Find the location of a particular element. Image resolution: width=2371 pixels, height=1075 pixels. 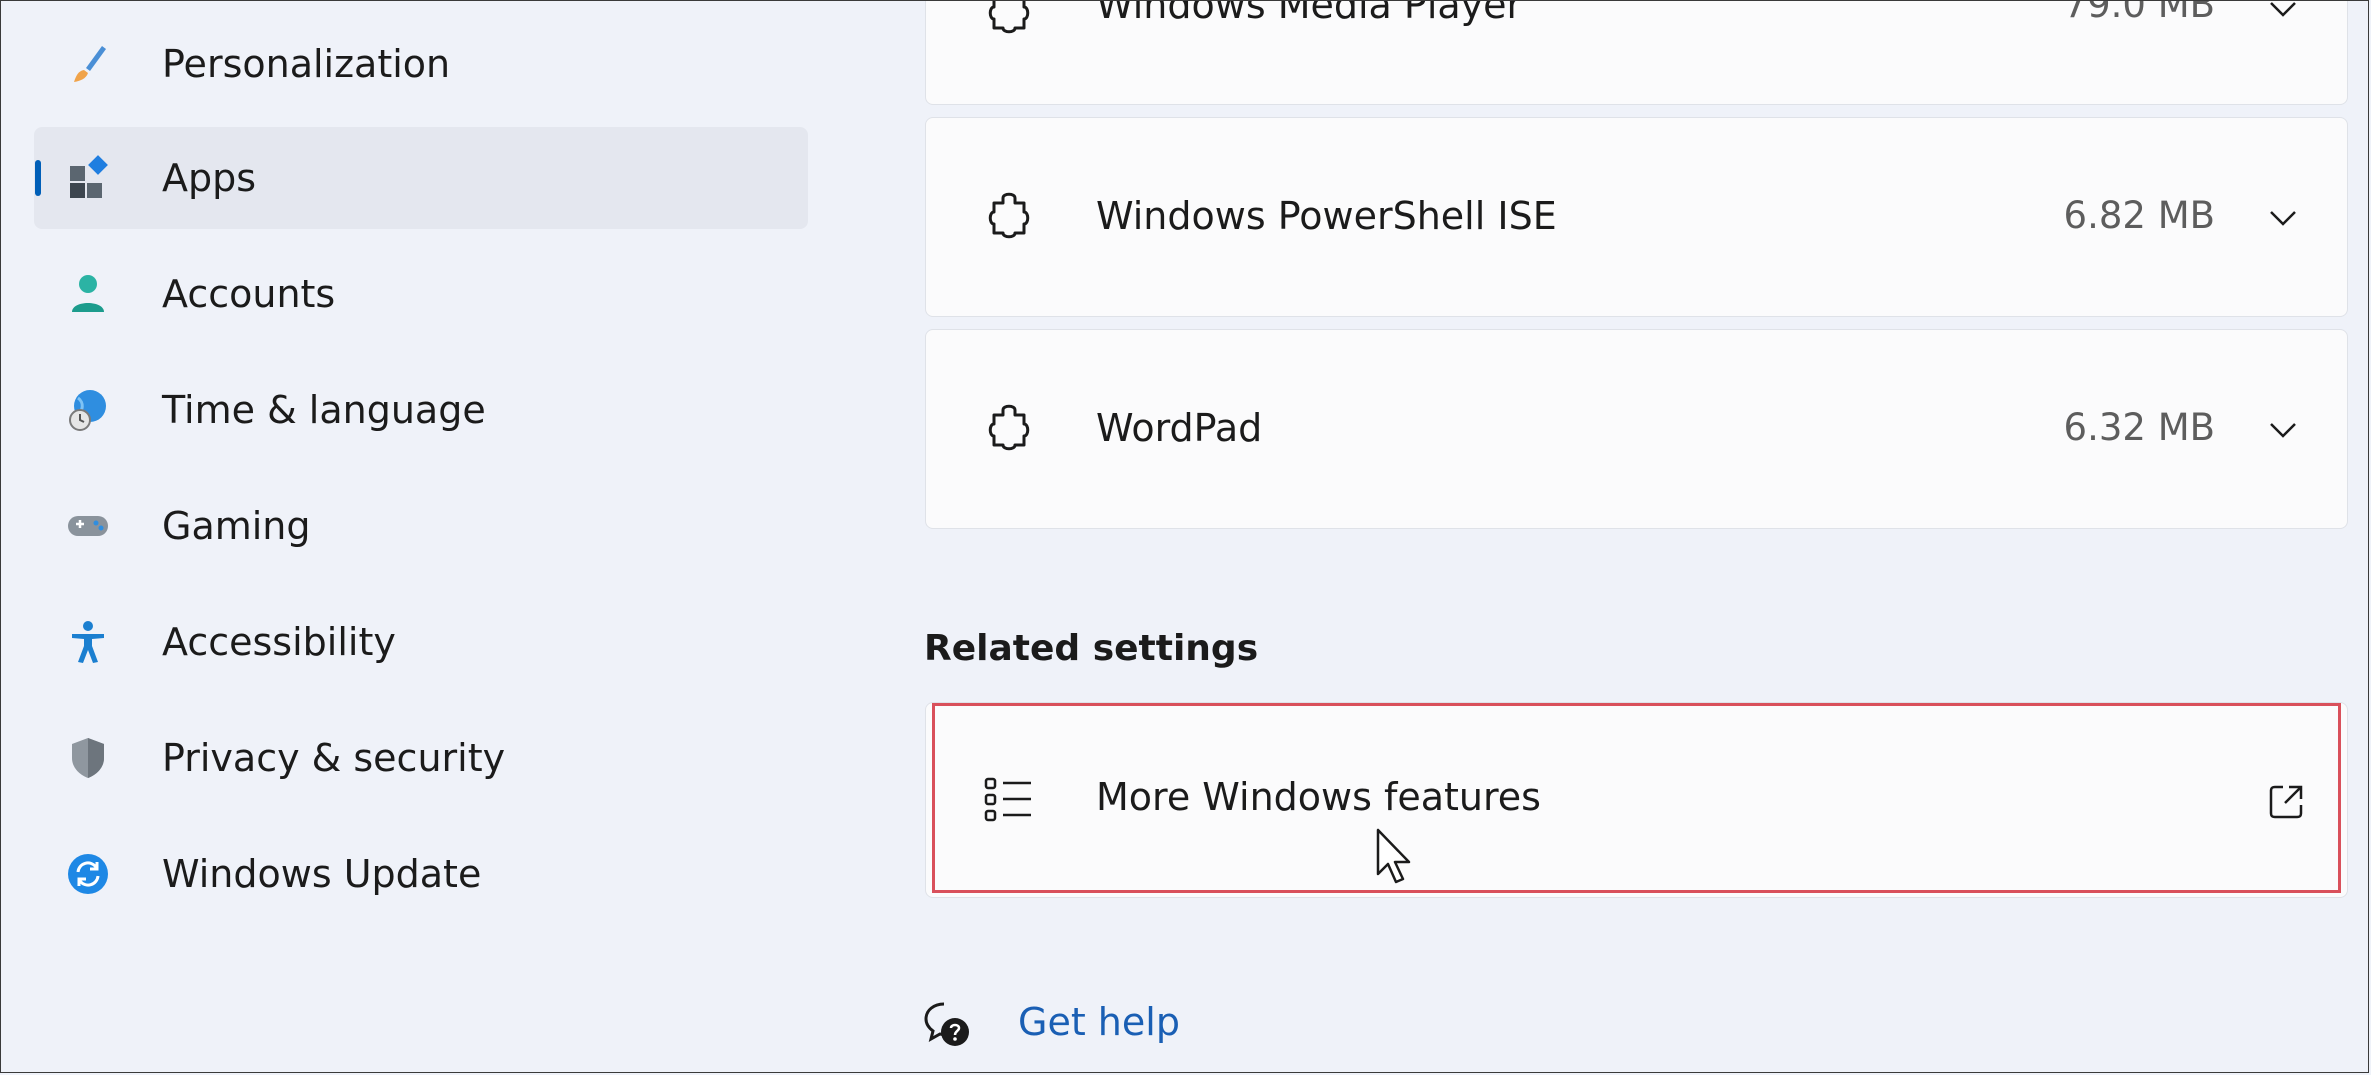

gamepad-icon is located at coordinates (88, 526).